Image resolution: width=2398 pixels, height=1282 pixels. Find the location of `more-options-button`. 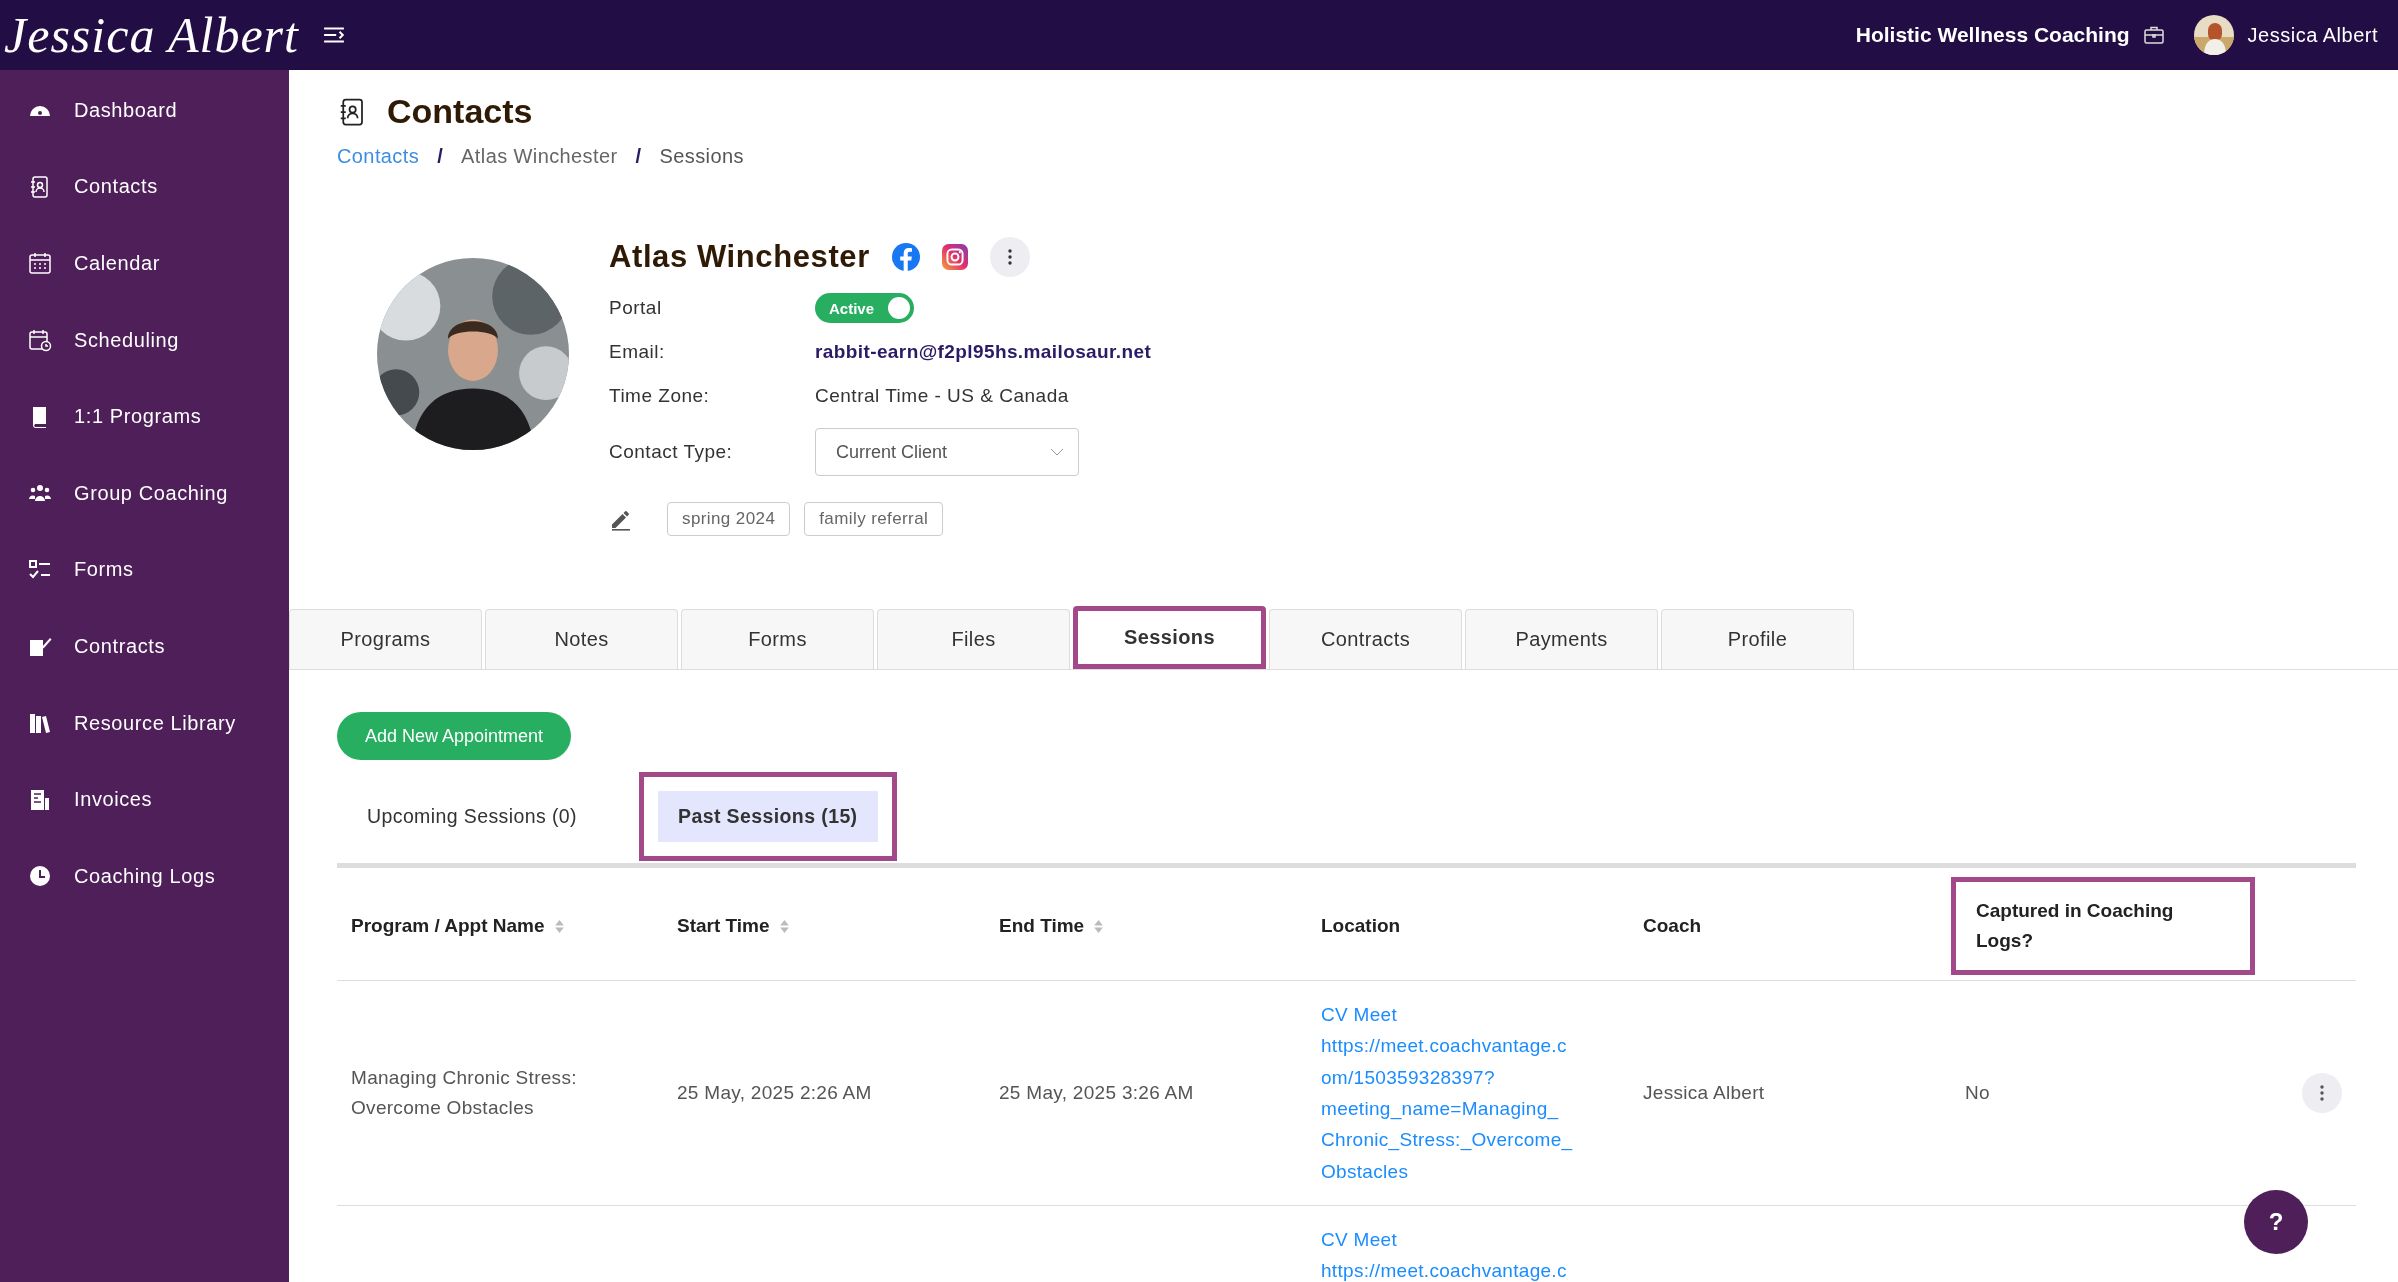

more-options-button is located at coordinates (1009, 257).